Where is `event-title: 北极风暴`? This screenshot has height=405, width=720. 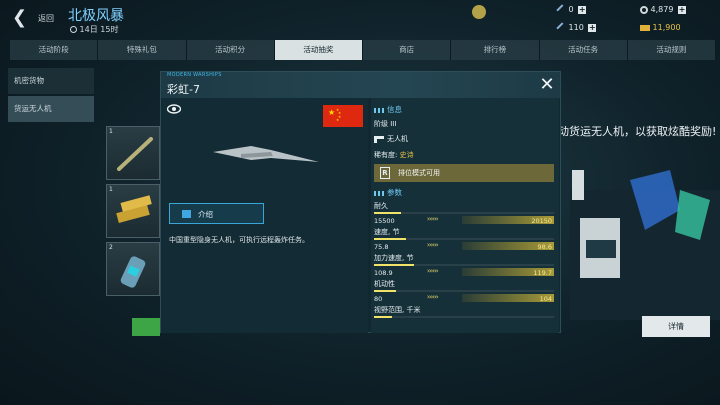 event-title: 北极风暴 is located at coordinates (96, 16).